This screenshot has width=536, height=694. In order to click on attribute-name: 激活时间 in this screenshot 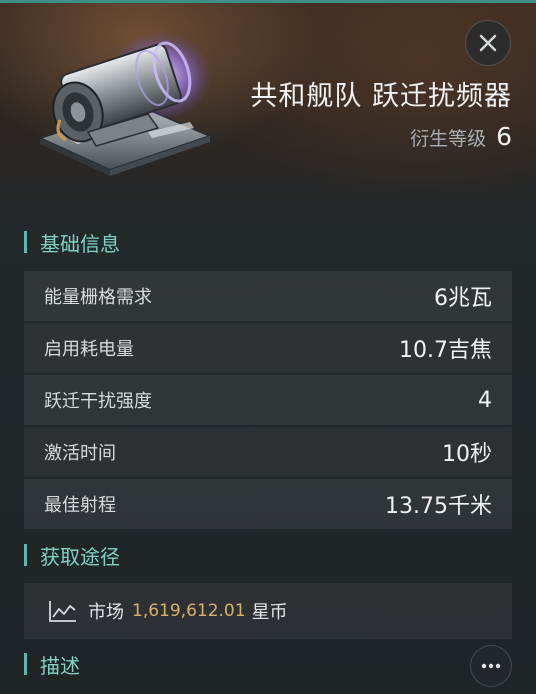, I will do `click(80, 453)`.